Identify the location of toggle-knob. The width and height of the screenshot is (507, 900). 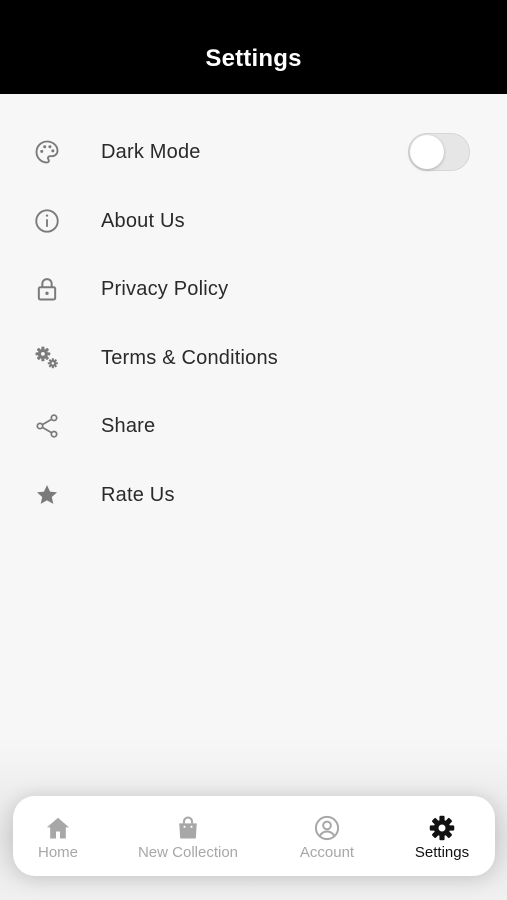
(427, 152).